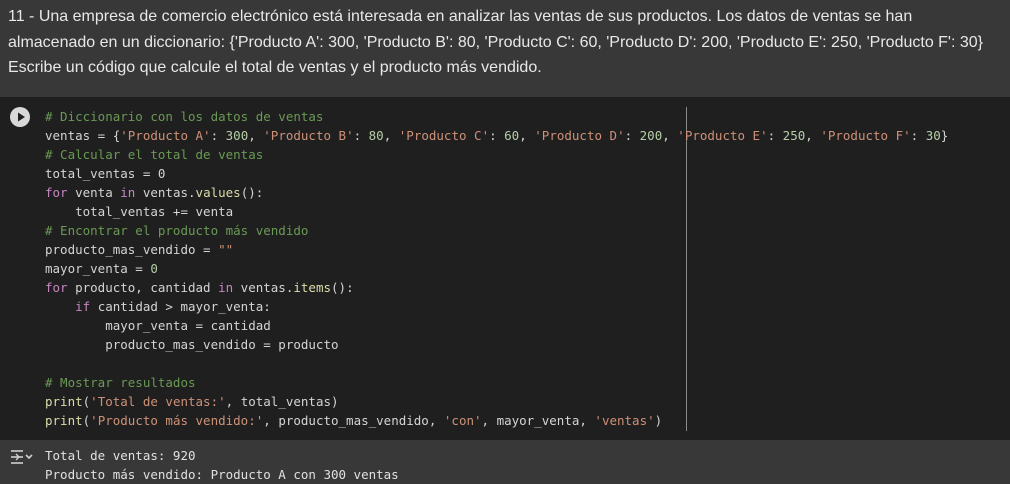  What do you see at coordinates (512, 135) in the screenshot?
I see `val-c: 60` at bounding box center [512, 135].